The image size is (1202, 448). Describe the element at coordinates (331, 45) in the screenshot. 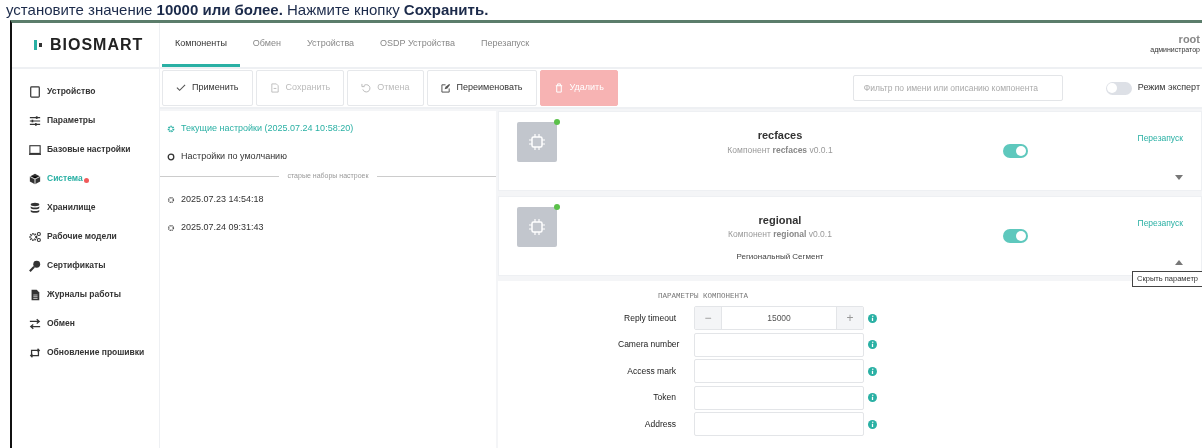

I see `tab: Устройства` at that location.